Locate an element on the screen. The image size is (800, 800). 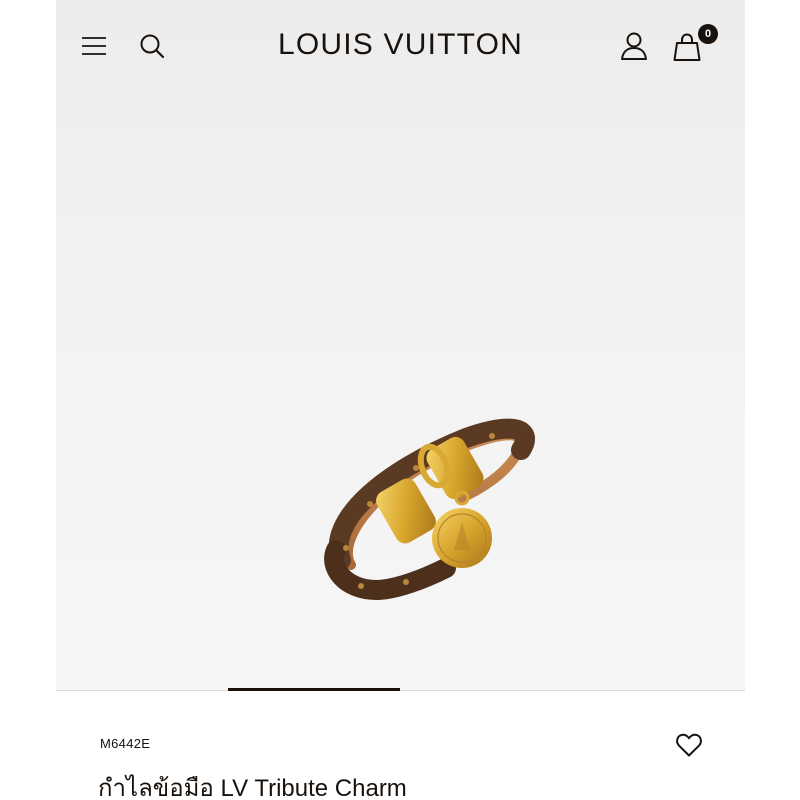
heart-icon is located at coordinates (689, 745).